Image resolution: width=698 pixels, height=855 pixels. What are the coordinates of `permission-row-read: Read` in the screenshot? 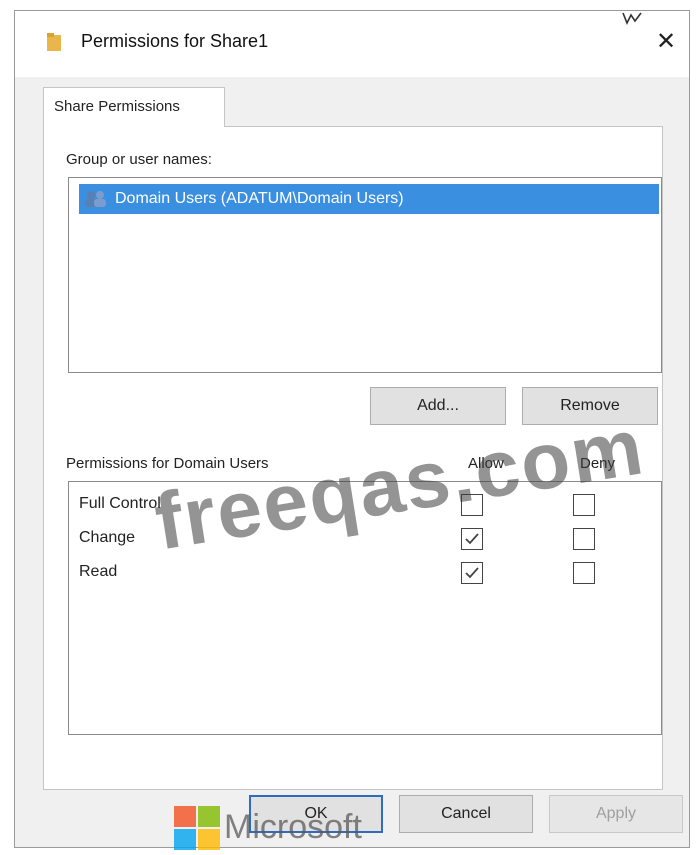 It's located at (364, 572).